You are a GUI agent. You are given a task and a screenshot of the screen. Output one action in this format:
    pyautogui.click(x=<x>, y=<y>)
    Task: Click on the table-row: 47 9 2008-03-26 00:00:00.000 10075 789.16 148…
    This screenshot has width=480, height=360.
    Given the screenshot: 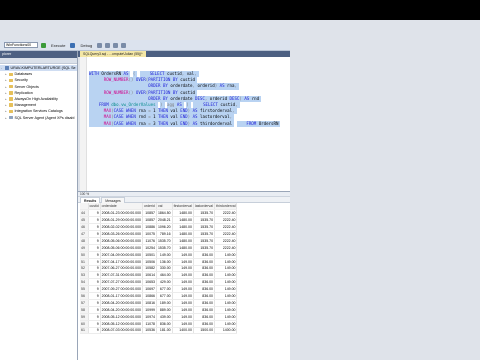 What is the action you would take?
    pyautogui.click(x=159, y=234)
    